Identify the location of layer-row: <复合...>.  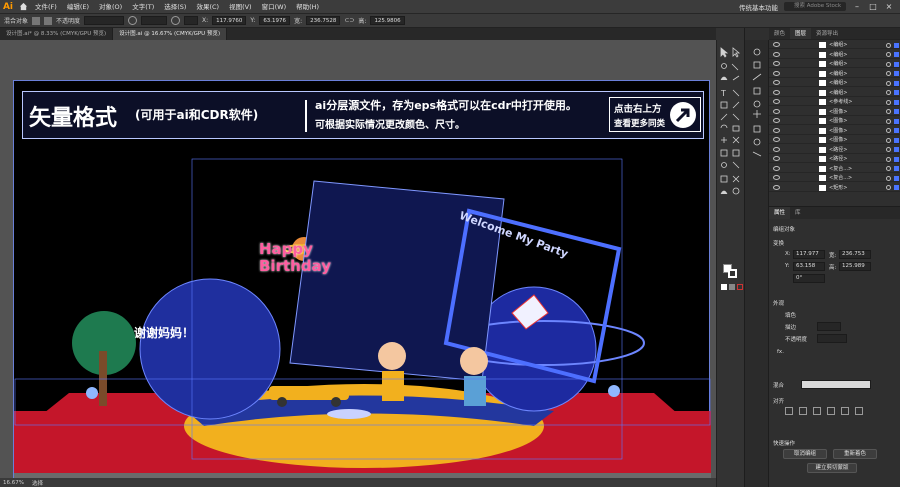
(834, 178).